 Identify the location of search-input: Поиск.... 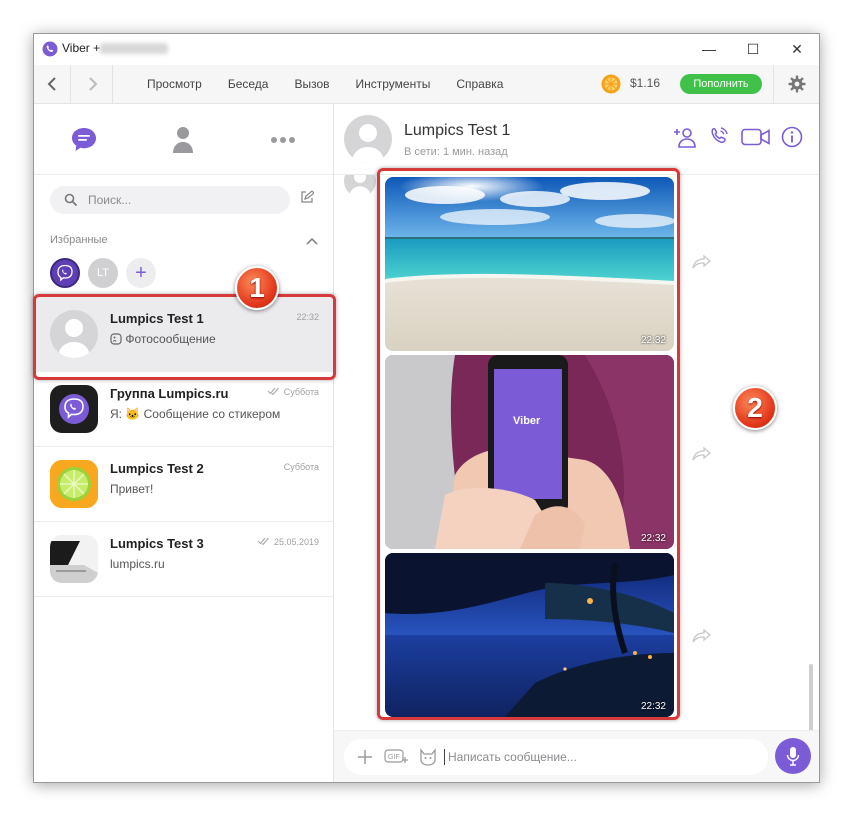
(170, 200).